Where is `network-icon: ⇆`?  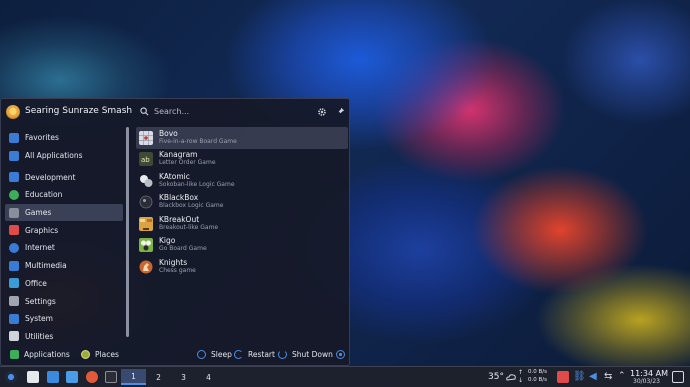
network-icon: ⇆ is located at coordinates (610, 377).